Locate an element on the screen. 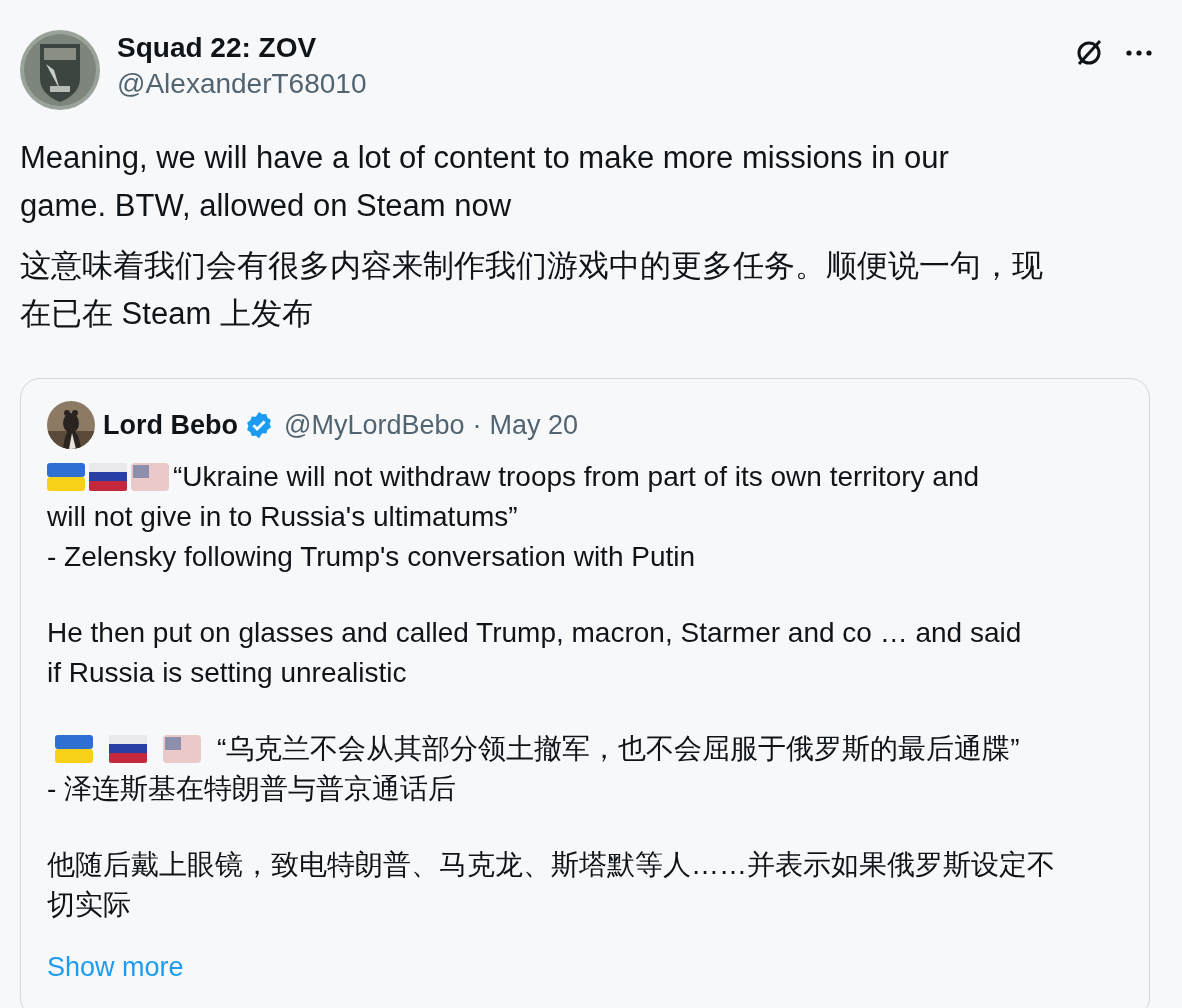 This screenshot has width=1182, height=1008. post-text: “乌克兰不会从其部分领土撤军，也不会屈服于俄罗斯的最后通牒” is located at coordinates (618, 749).